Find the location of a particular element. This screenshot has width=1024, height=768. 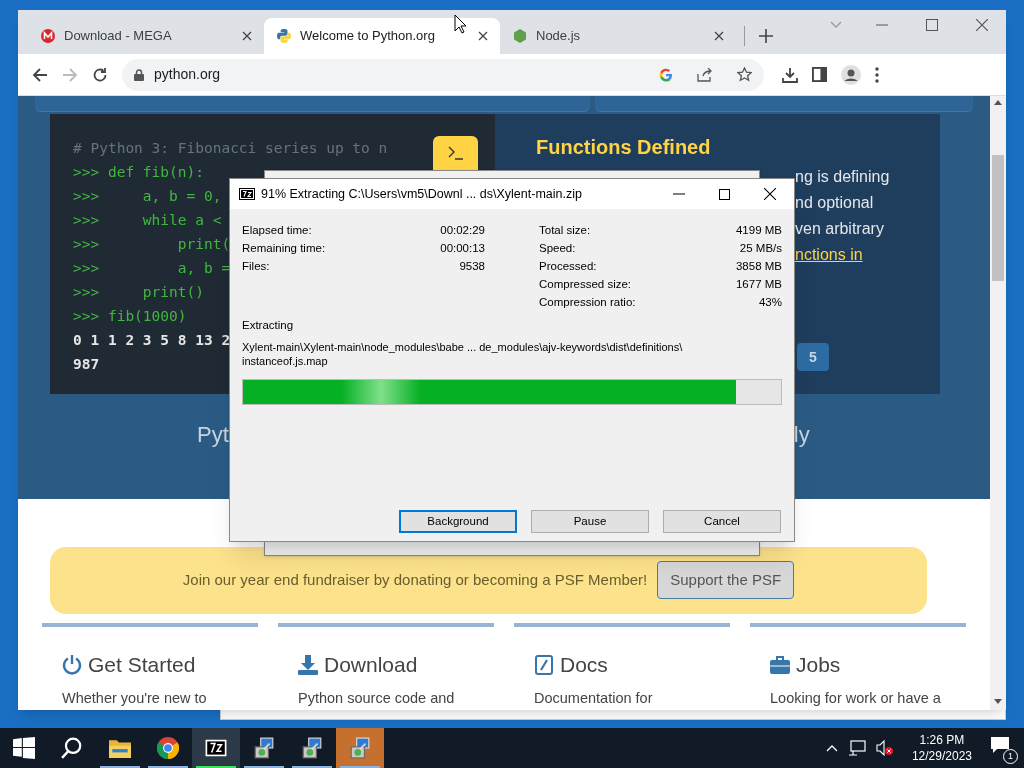

section-label: Extracting is located at coordinates (268, 325).